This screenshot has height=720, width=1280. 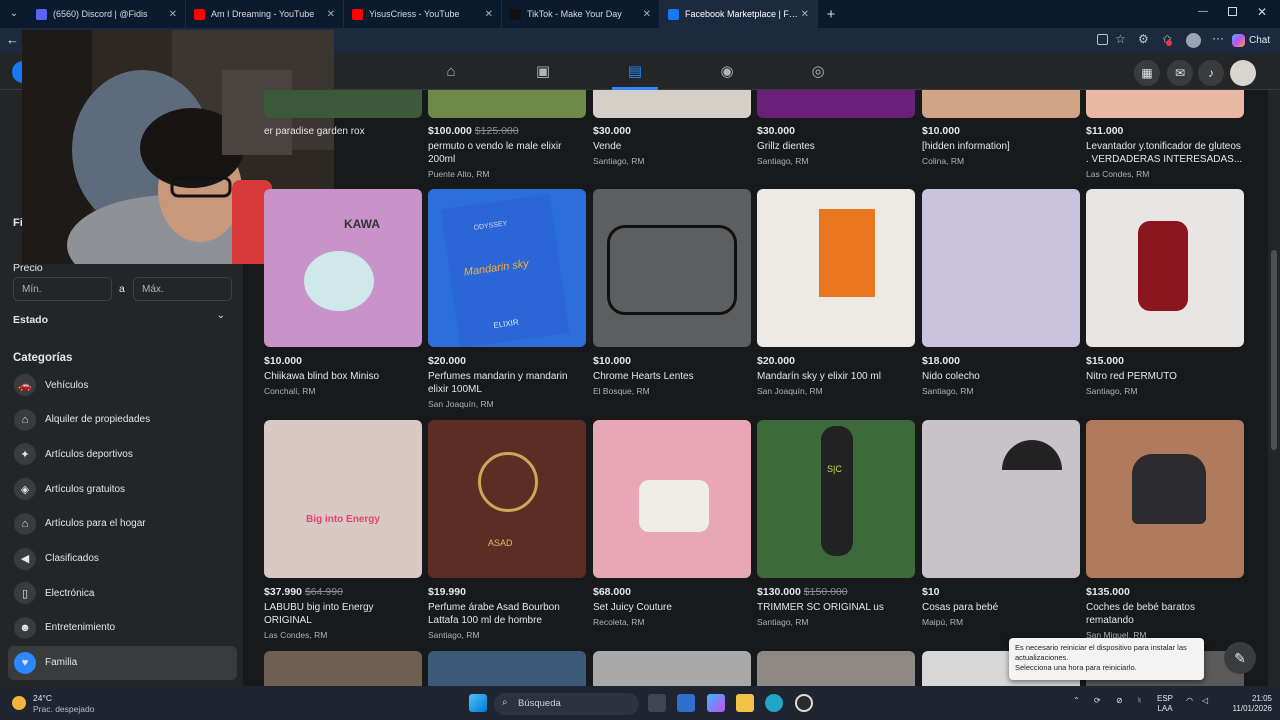 I want to click on category-item: ♥ Familia, so click(x=122, y=662).